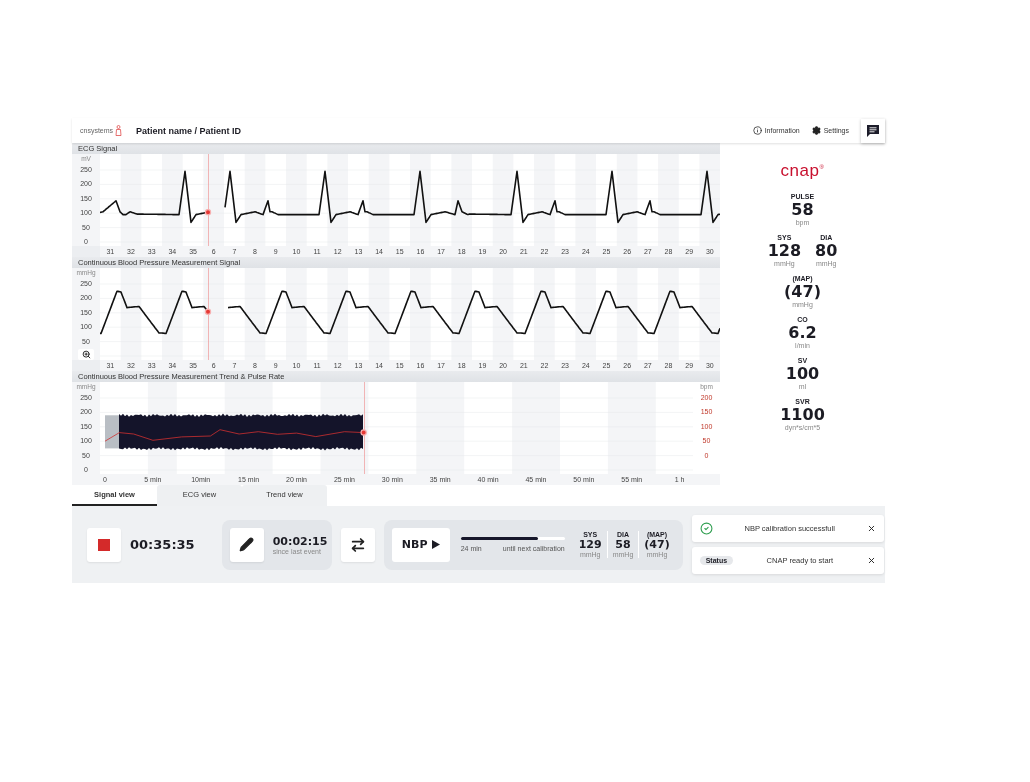 The height and width of the screenshot is (782, 1030). I want to click on vital-value: 58, so click(802, 209).